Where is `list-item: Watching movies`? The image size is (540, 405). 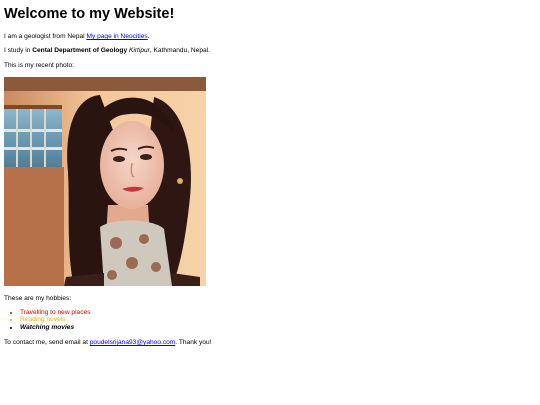
list-item: Watching movies is located at coordinates (55, 327).